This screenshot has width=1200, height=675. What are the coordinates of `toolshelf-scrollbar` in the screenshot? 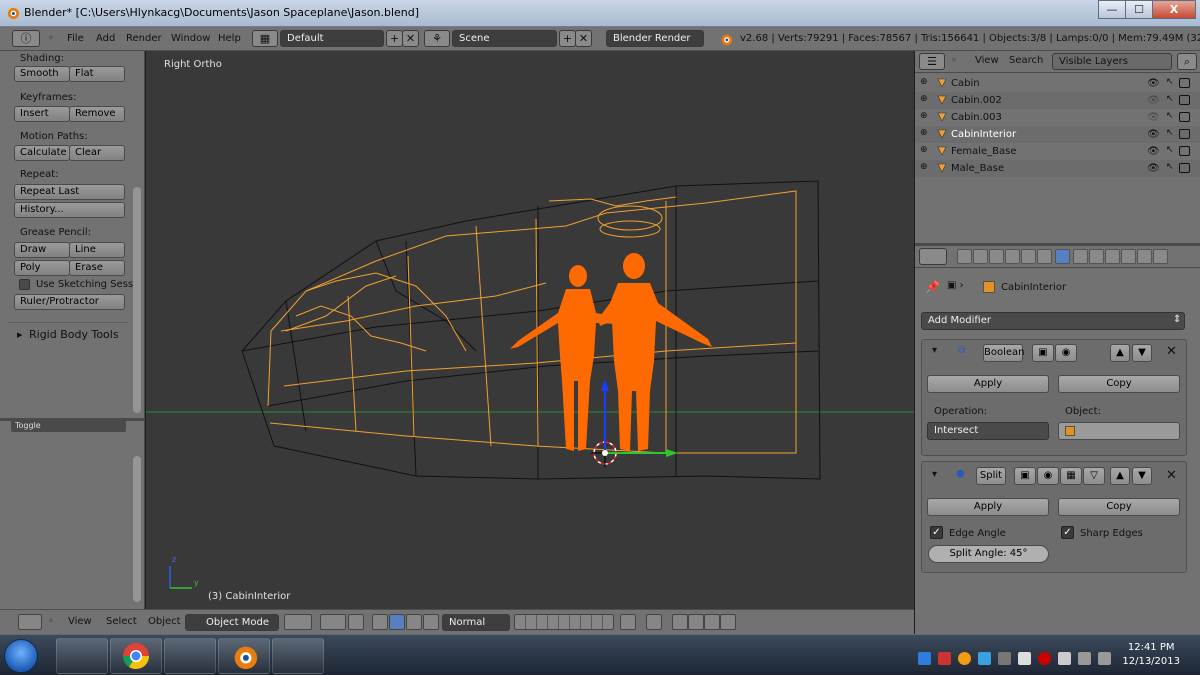 It's located at (137, 300).